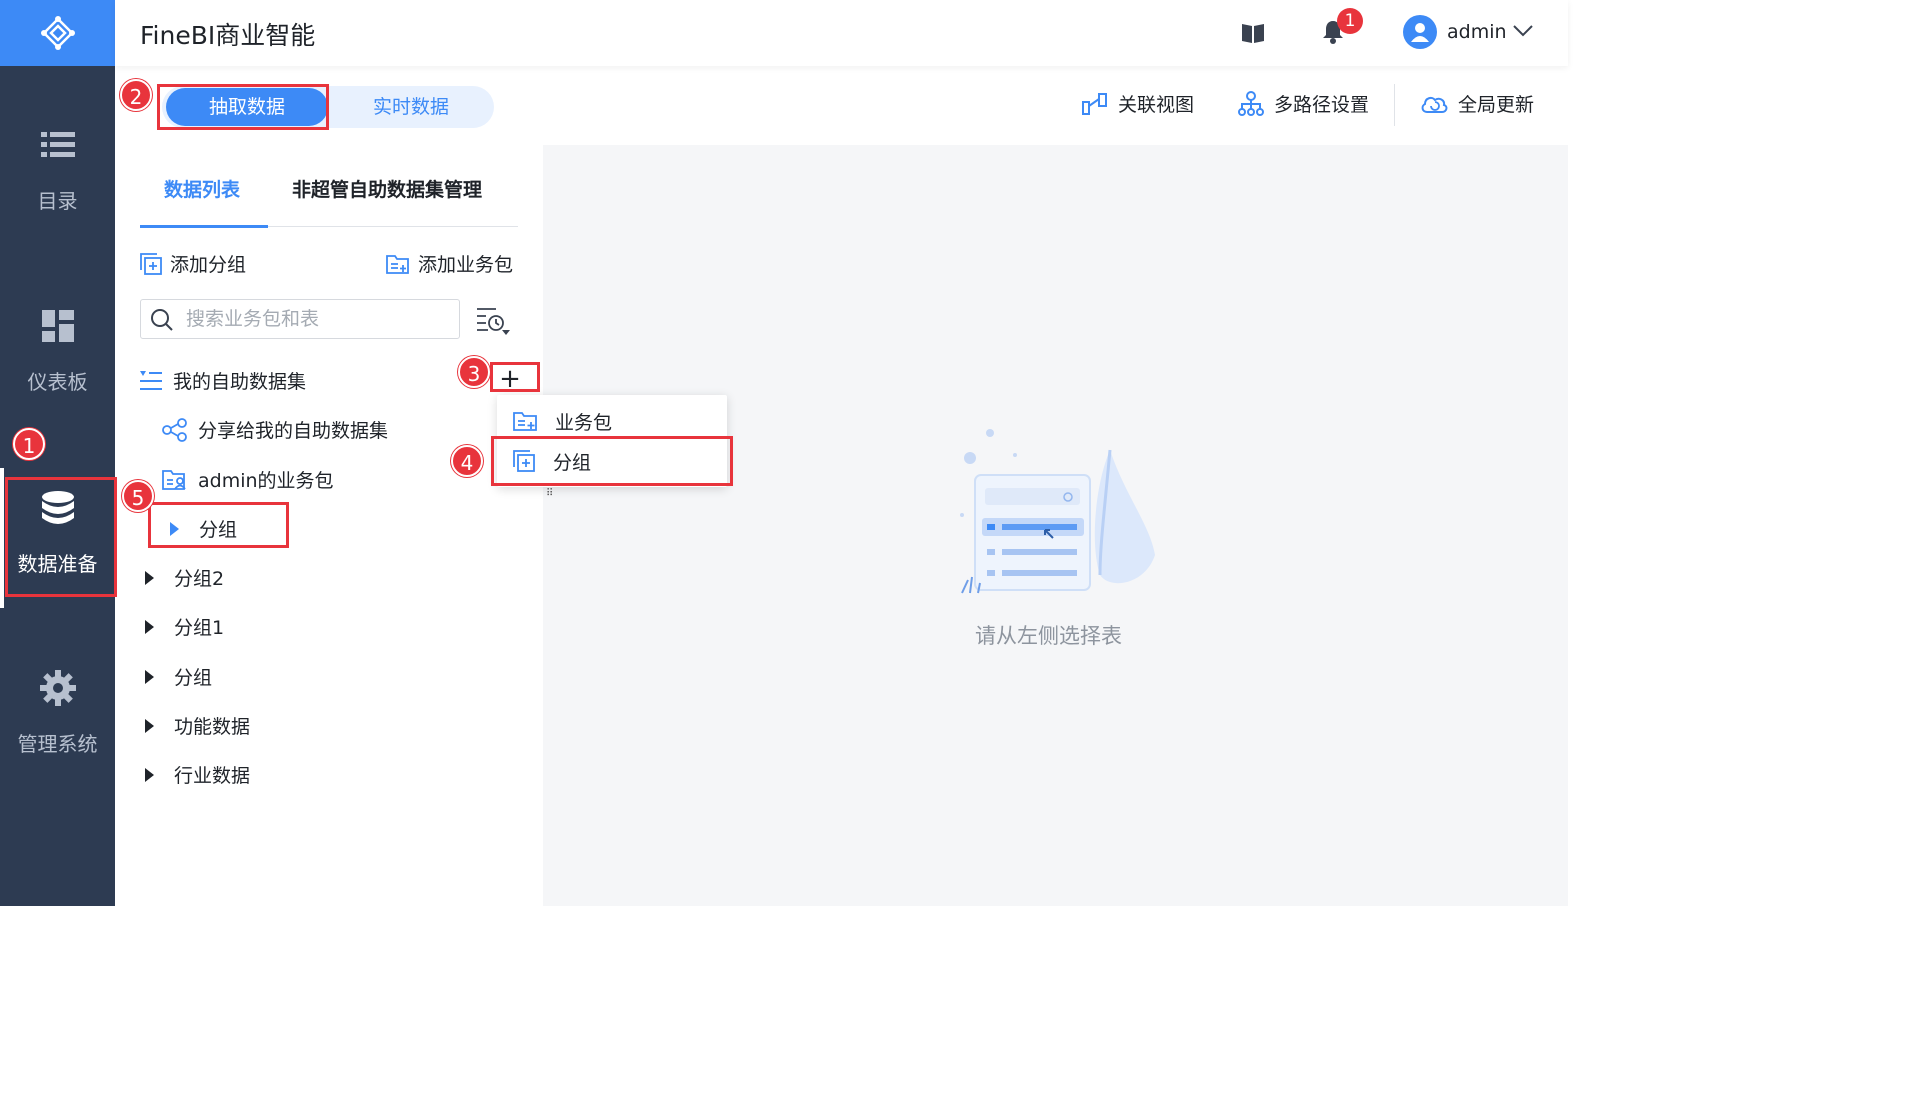 This screenshot has height=1102, width=1908. I want to click on dataset-list-icon, so click(151, 380).